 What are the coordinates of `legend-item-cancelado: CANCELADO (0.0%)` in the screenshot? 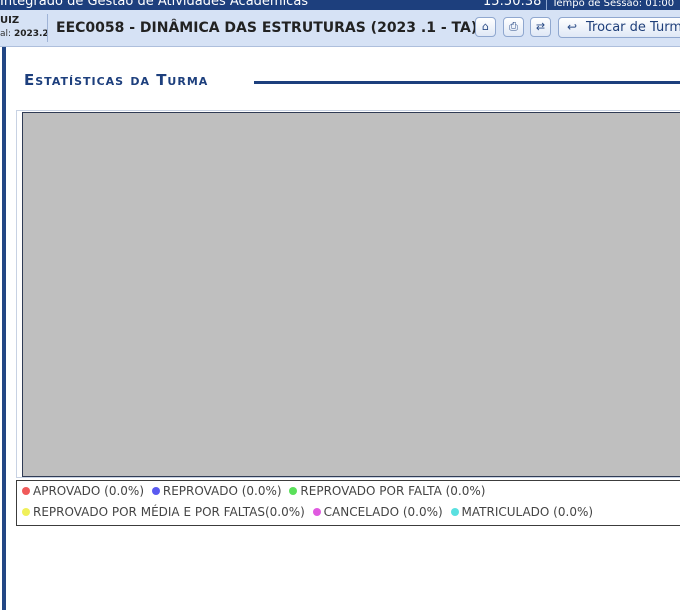 It's located at (377, 512).